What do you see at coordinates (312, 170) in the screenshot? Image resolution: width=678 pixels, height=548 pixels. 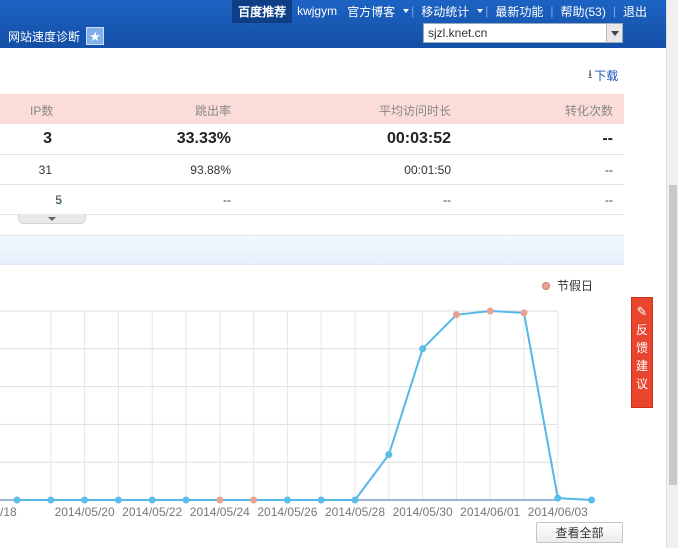 I see `table-row: 31 93.88% 00:01:50 --` at bounding box center [312, 170].